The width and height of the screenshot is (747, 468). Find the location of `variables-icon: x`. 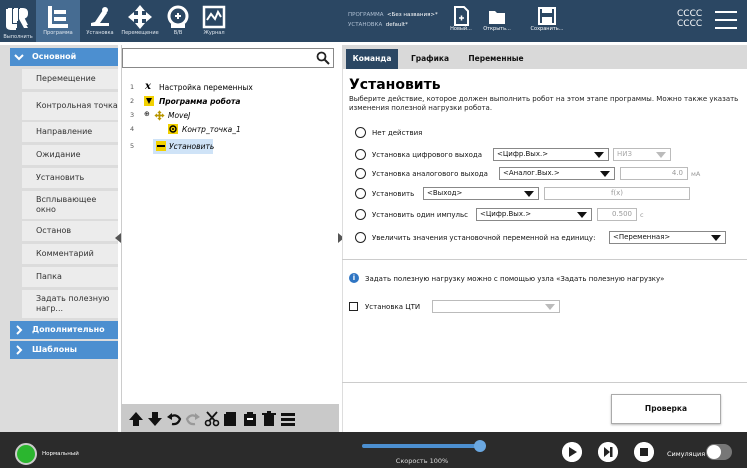

variables-icon: x is located at coordinates (148, 86).